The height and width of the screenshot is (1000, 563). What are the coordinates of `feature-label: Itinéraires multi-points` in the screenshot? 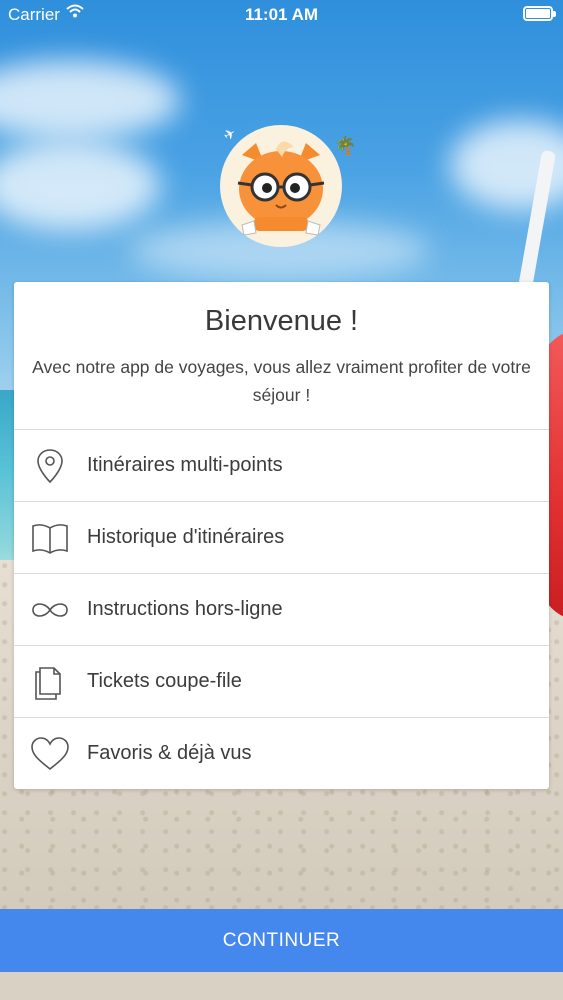 It's located at (185, 465).